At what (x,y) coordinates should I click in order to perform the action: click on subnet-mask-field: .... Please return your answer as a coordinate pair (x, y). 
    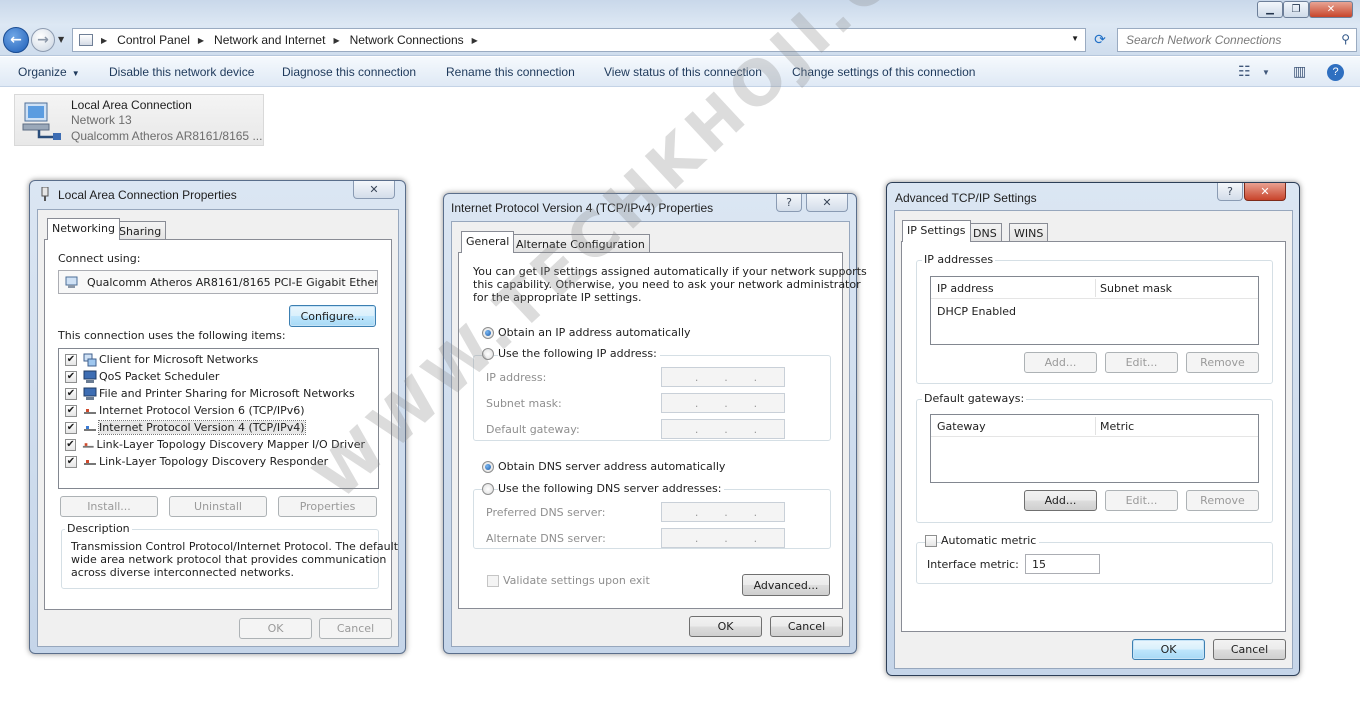
    Looking at the image, I should click on (723, 403).